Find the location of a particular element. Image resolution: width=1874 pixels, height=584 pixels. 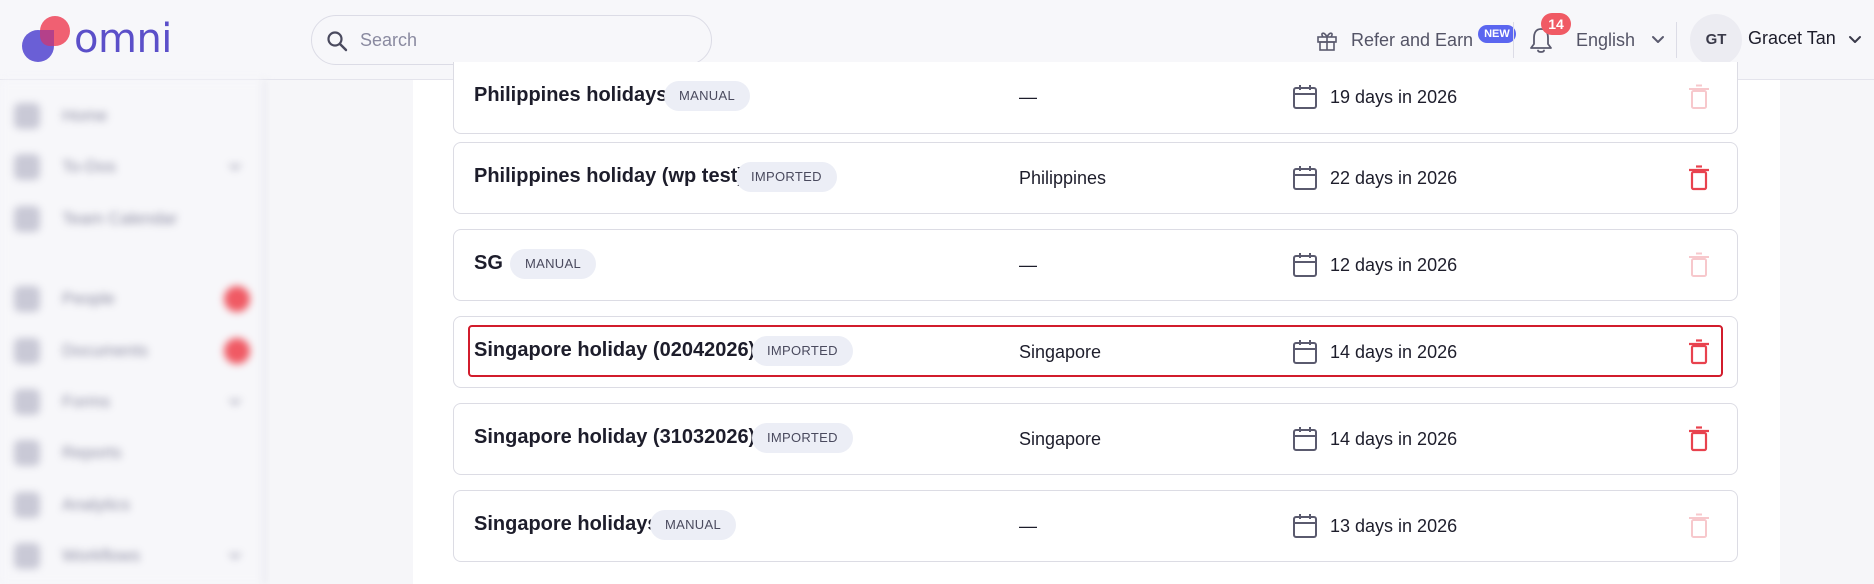

sidebar-item-home: Home is located at coordinates (60, 116).